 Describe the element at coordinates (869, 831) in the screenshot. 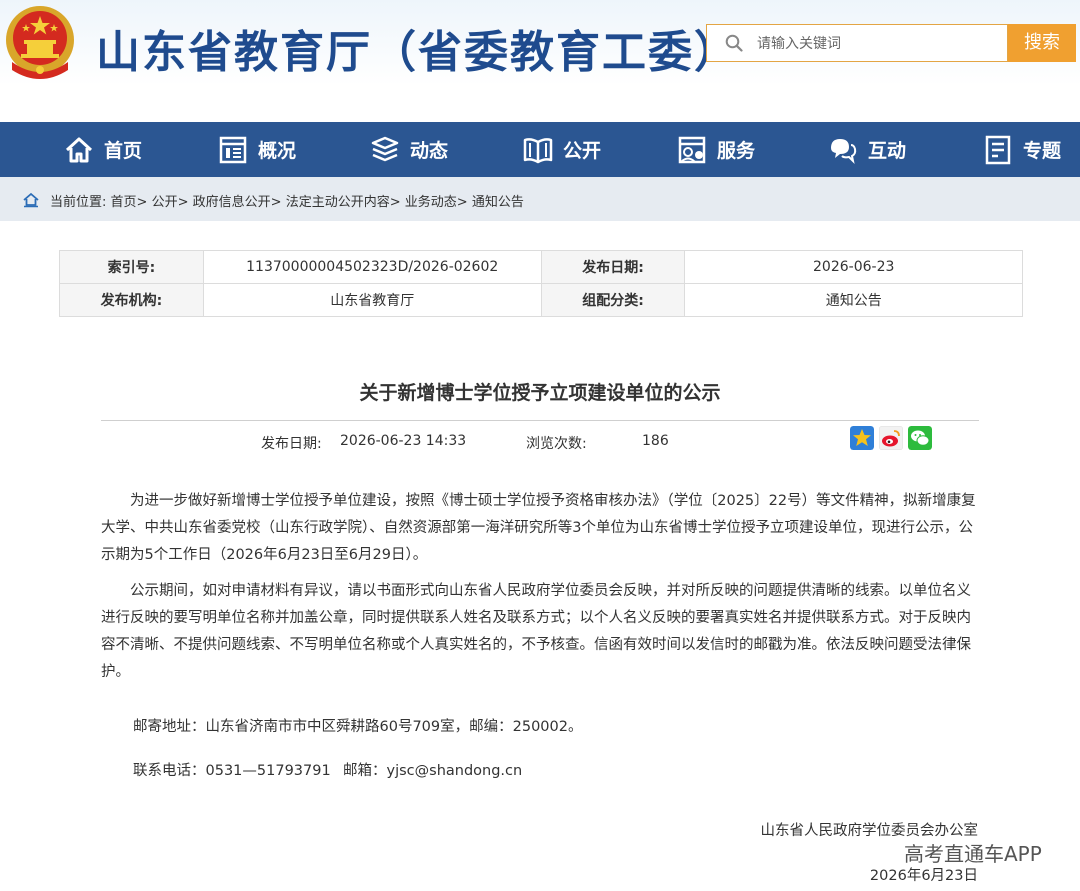

I see `signature-office: 山东省人民政府学位委员会办公室` at that location.